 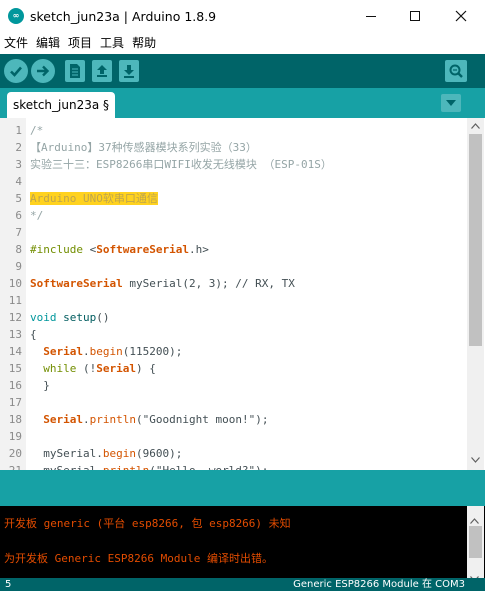 I want to click on close-icon, so click(x=461, y=16).